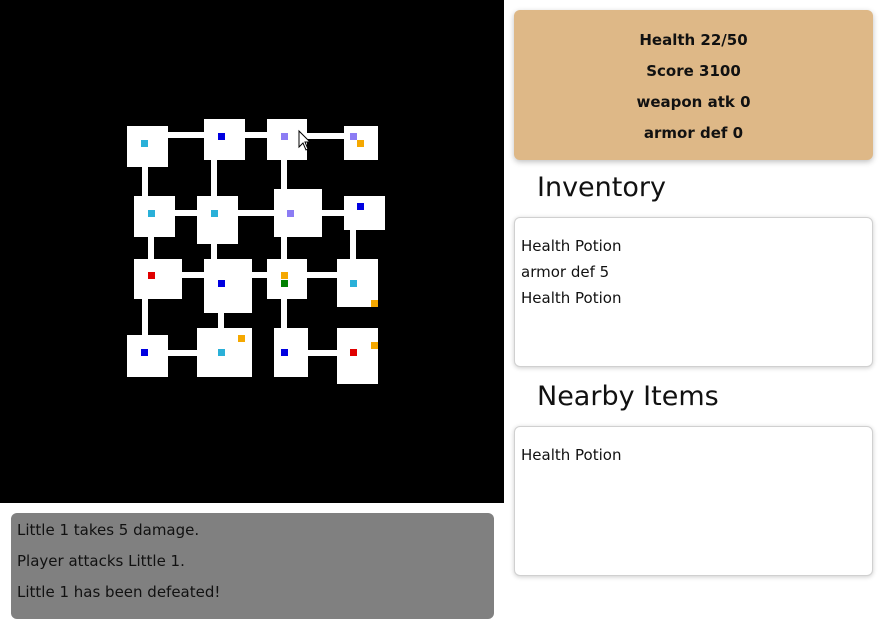 Image resolution: width=880 pixels, height=624 pixels. I want to click on health-stat: Health 22/50, so click(693, 40).